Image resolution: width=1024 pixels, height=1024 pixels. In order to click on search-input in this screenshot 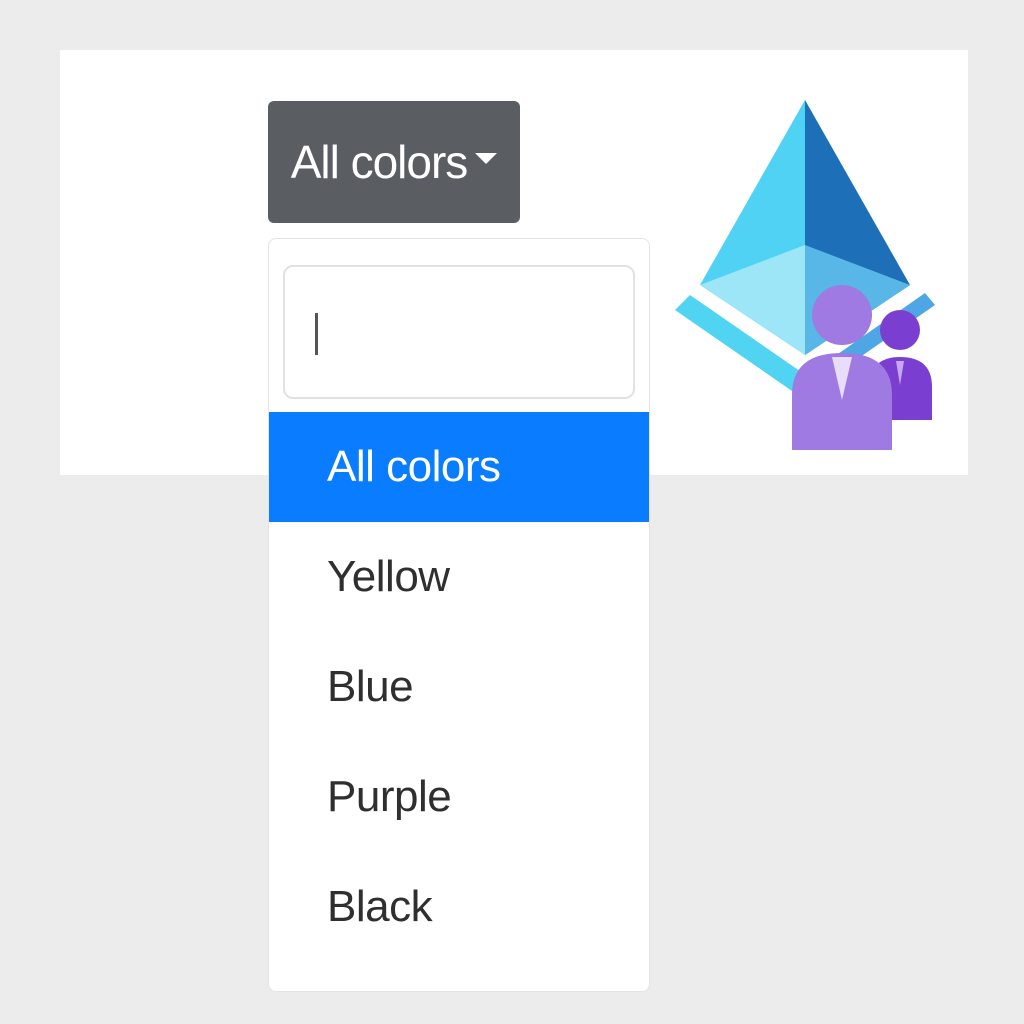, I will do `click(459, 332)`.